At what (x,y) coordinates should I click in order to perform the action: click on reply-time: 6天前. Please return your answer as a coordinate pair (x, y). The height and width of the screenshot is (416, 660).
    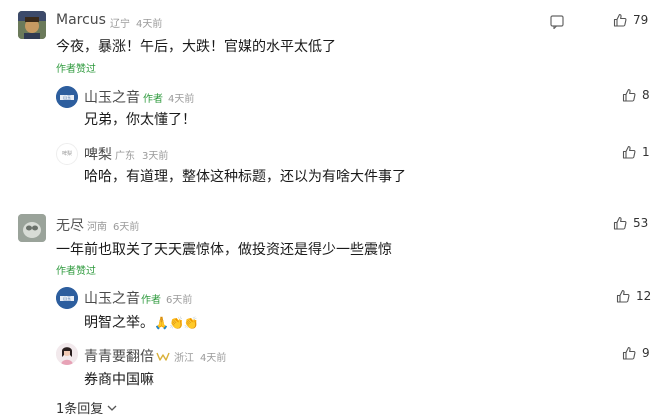
    Looking at the image, I should click on (179, 300).